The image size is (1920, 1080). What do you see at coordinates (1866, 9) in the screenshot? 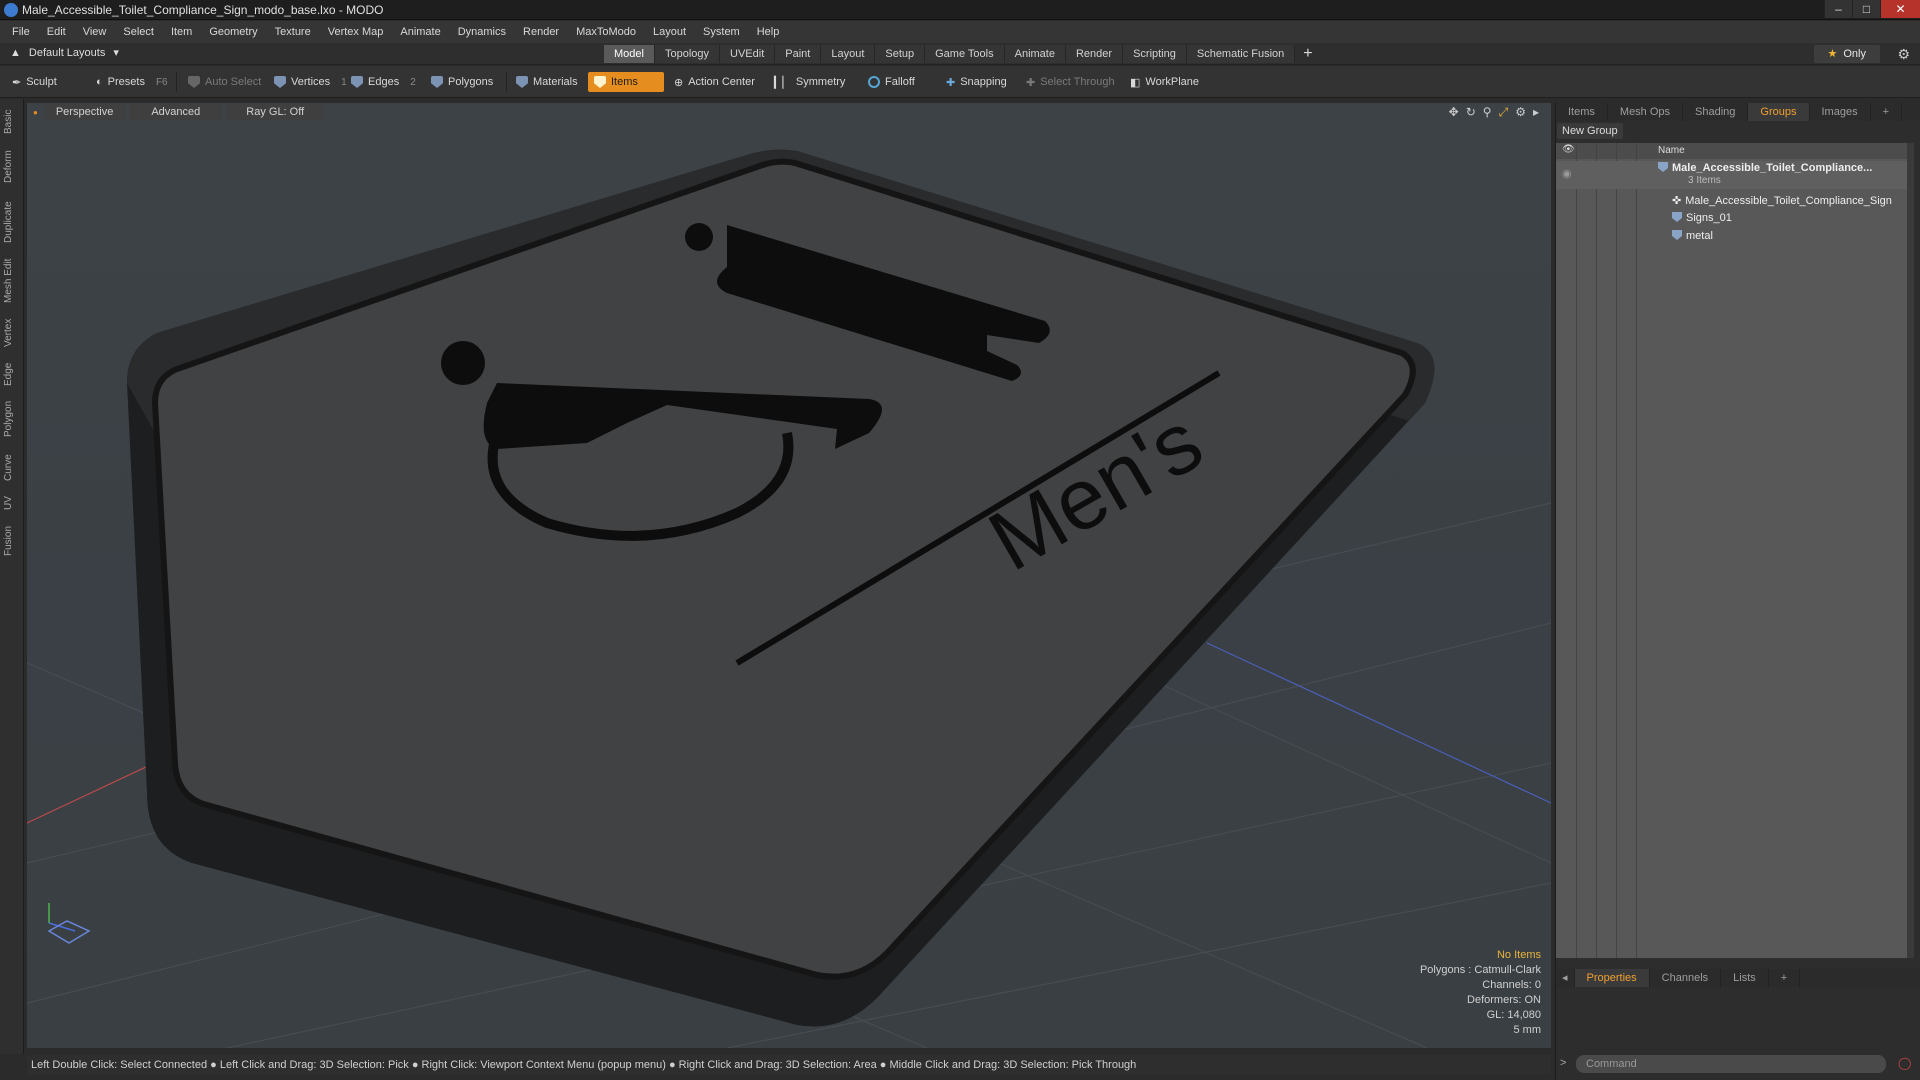
I see `maximize-button: □` at bounding box center [1866, 9].